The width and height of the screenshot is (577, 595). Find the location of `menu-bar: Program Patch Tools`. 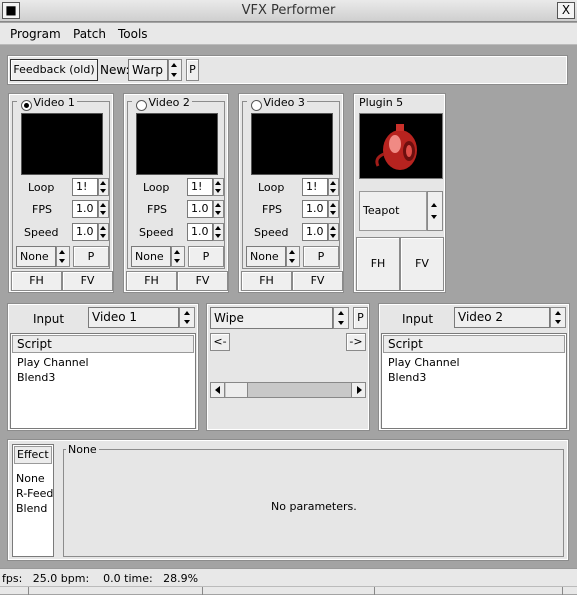

menu-bar: Program Patch Tools is located at coordinates (288, 34).